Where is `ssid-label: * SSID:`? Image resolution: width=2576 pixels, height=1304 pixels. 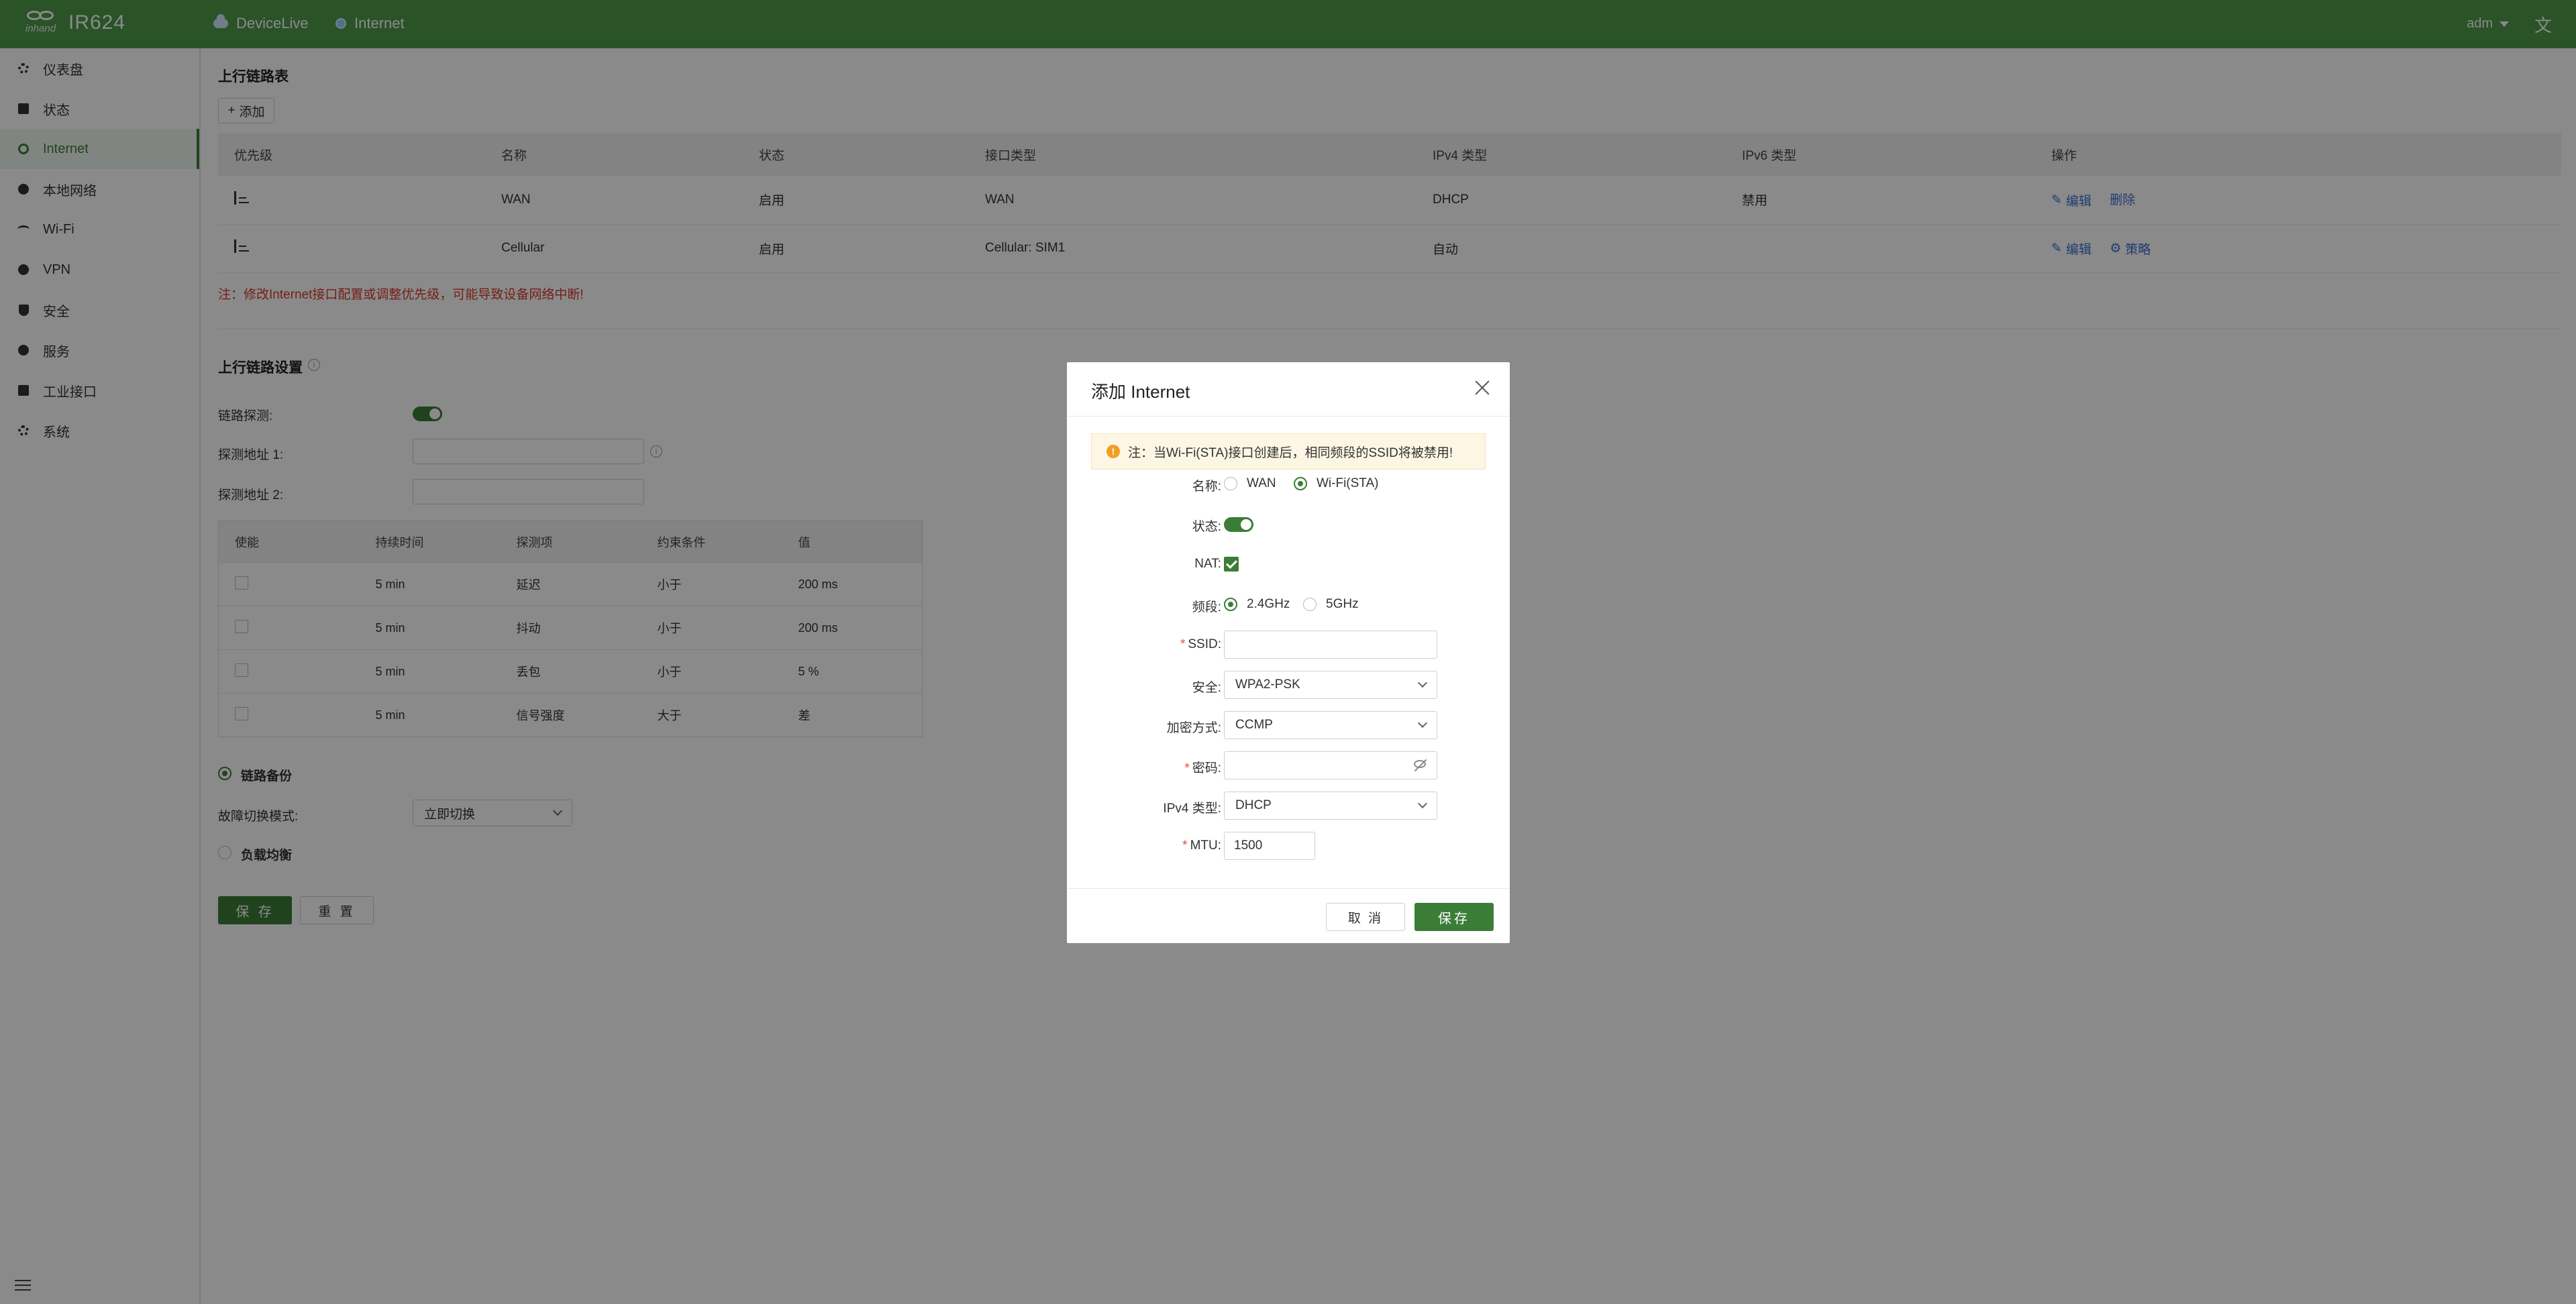
ssid-label: * SSID: is located at coordinates (1200, 644).